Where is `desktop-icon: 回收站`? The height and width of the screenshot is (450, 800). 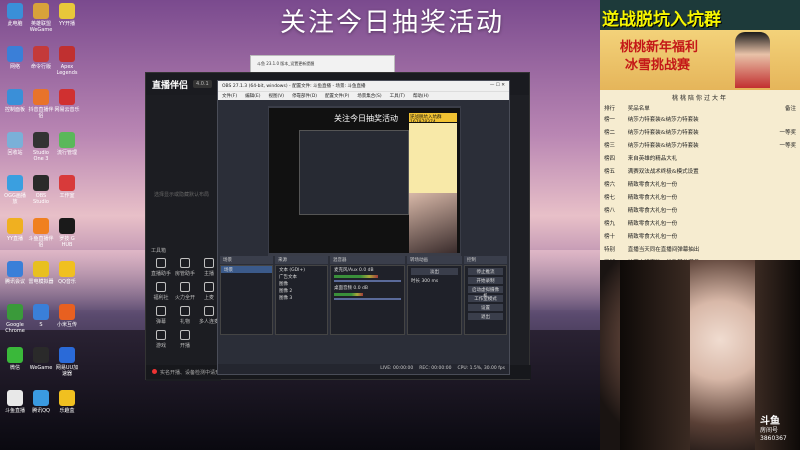 desktop-icon: 回收站 is located at coordinates (15, 144).